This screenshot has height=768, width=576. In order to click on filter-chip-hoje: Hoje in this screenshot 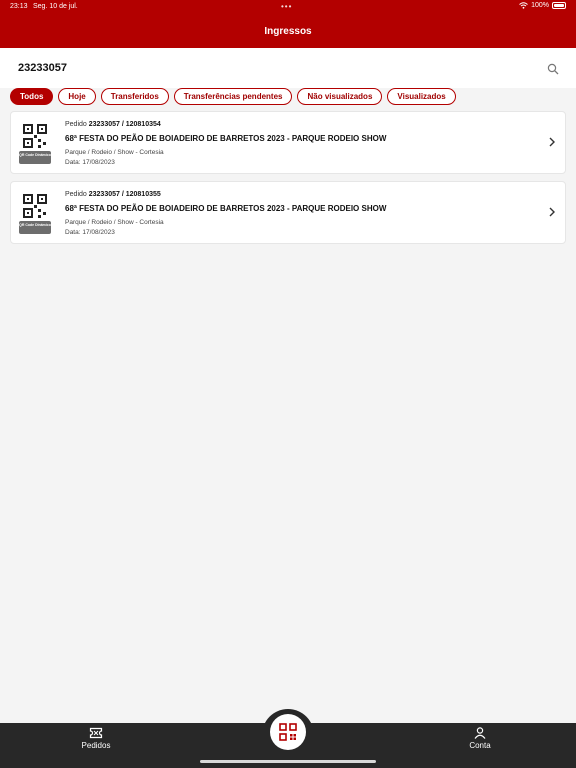, I will do `click(77, 96)`.